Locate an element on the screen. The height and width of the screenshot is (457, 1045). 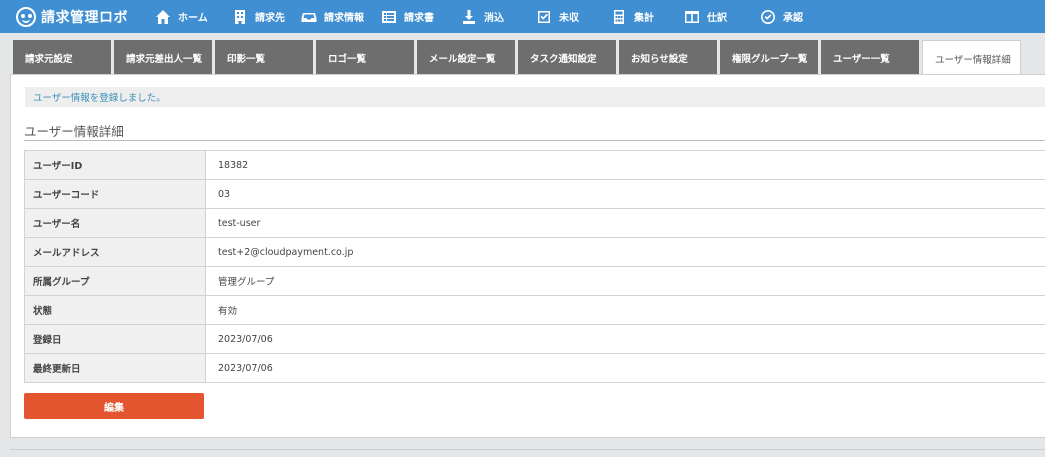
field-value: 03 is located at coordinates (625, 194).